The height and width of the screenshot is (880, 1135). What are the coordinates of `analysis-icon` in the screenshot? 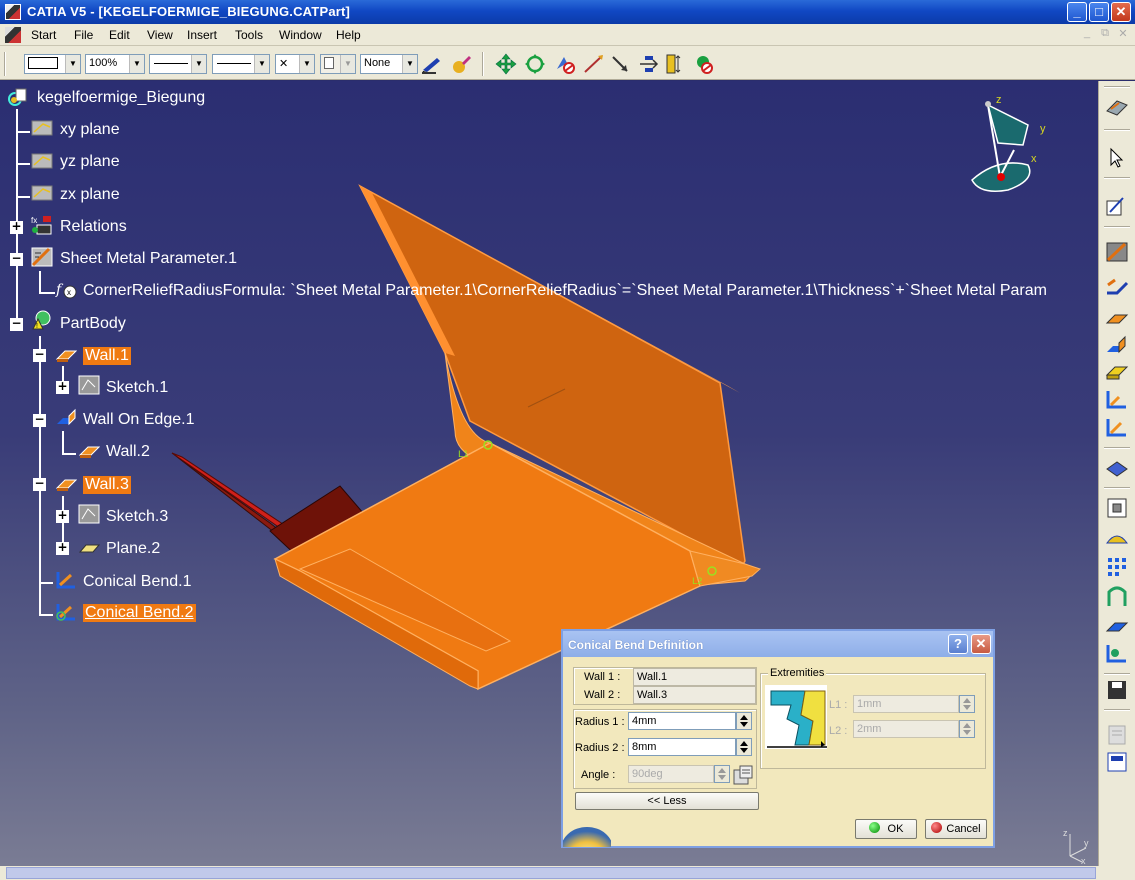 It's located at (705, 64).